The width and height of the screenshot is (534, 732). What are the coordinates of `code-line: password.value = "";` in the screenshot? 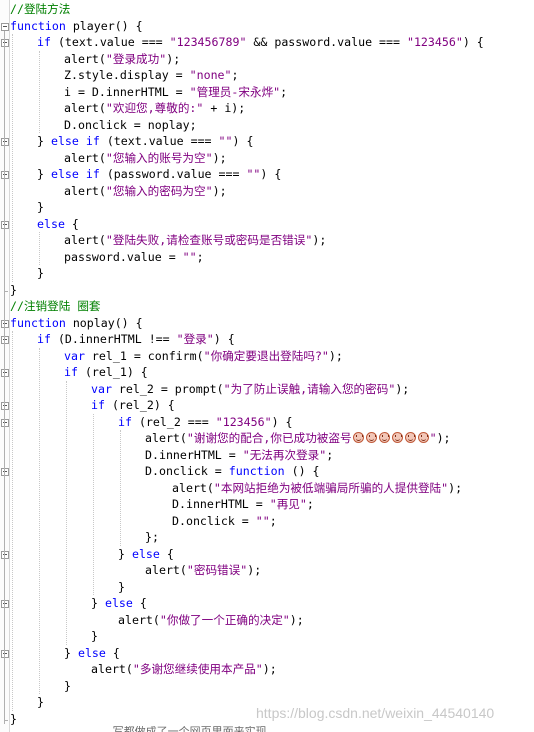 It's located at (107, 257).